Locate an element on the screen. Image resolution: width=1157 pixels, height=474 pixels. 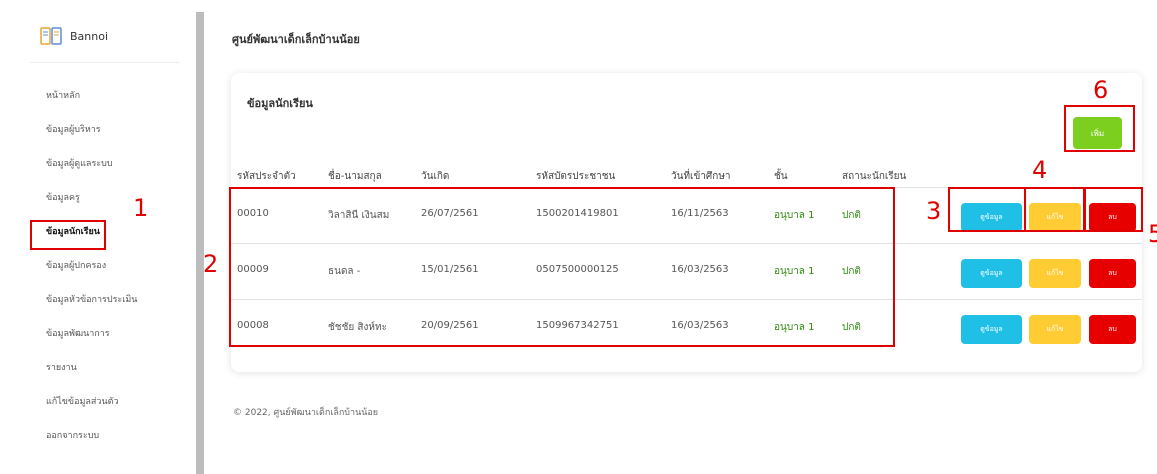
citizen-id: 1509967342751 is located at coordinates (577, 325).